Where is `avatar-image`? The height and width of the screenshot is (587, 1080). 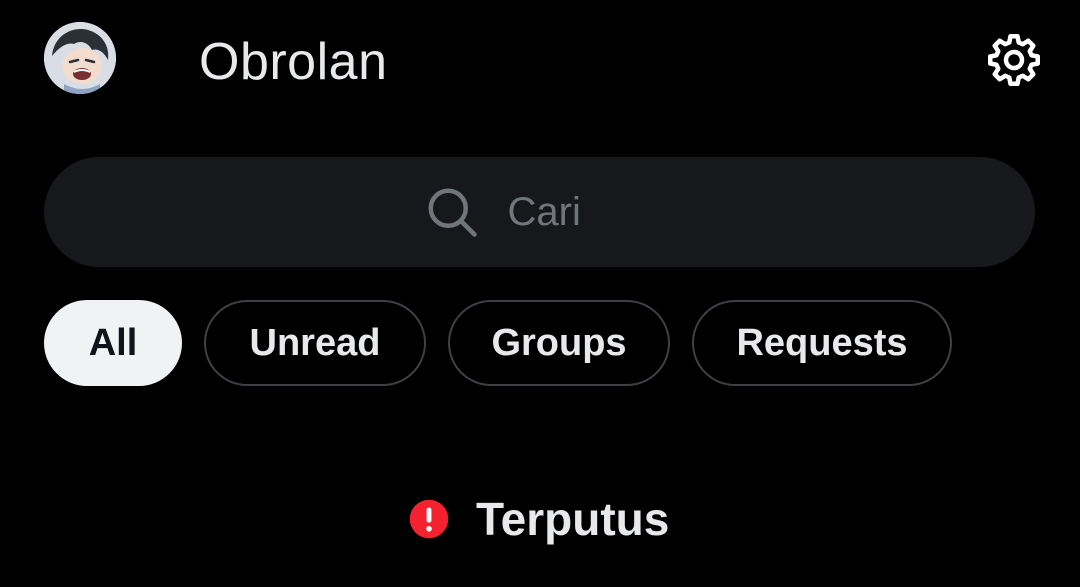 avatar-image is located at coordinates (80, 58).